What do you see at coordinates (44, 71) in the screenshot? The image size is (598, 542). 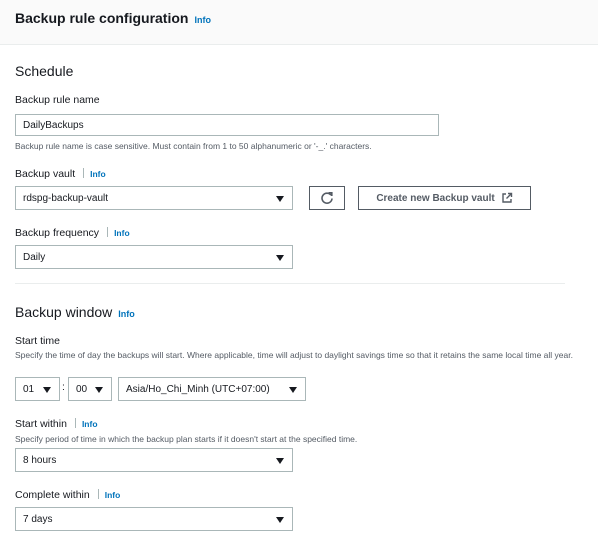 I see `schedule-title: Schedule` at bounding box center [44, 71].